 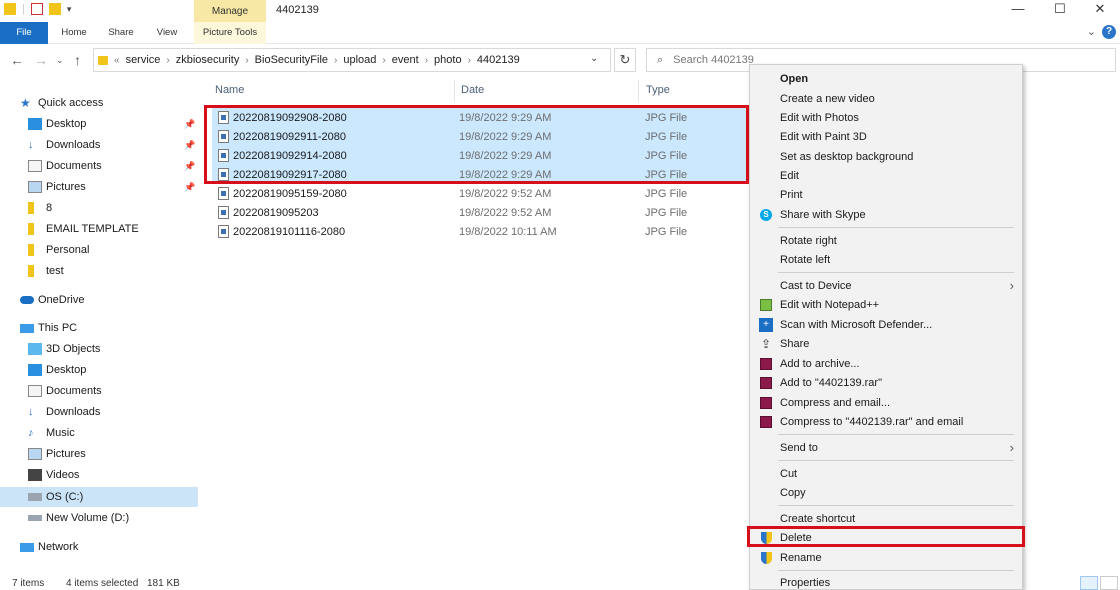 What do you see at coordinates (167, 33) in the screenshot?
I see `tab-view: View` at bounding box center [167, 33].